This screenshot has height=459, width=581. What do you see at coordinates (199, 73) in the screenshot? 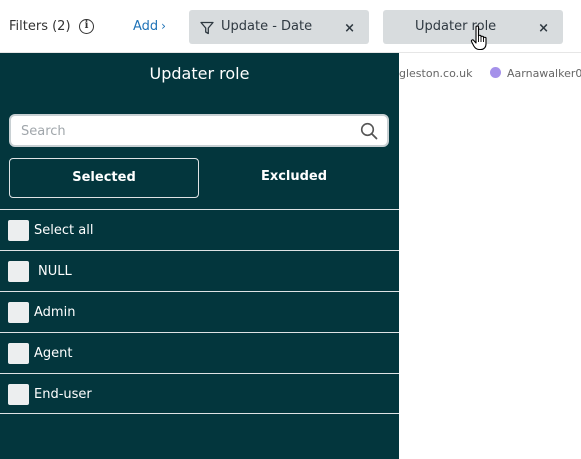
I see `panel-title: Updater role` at bounding box center [199, 73].